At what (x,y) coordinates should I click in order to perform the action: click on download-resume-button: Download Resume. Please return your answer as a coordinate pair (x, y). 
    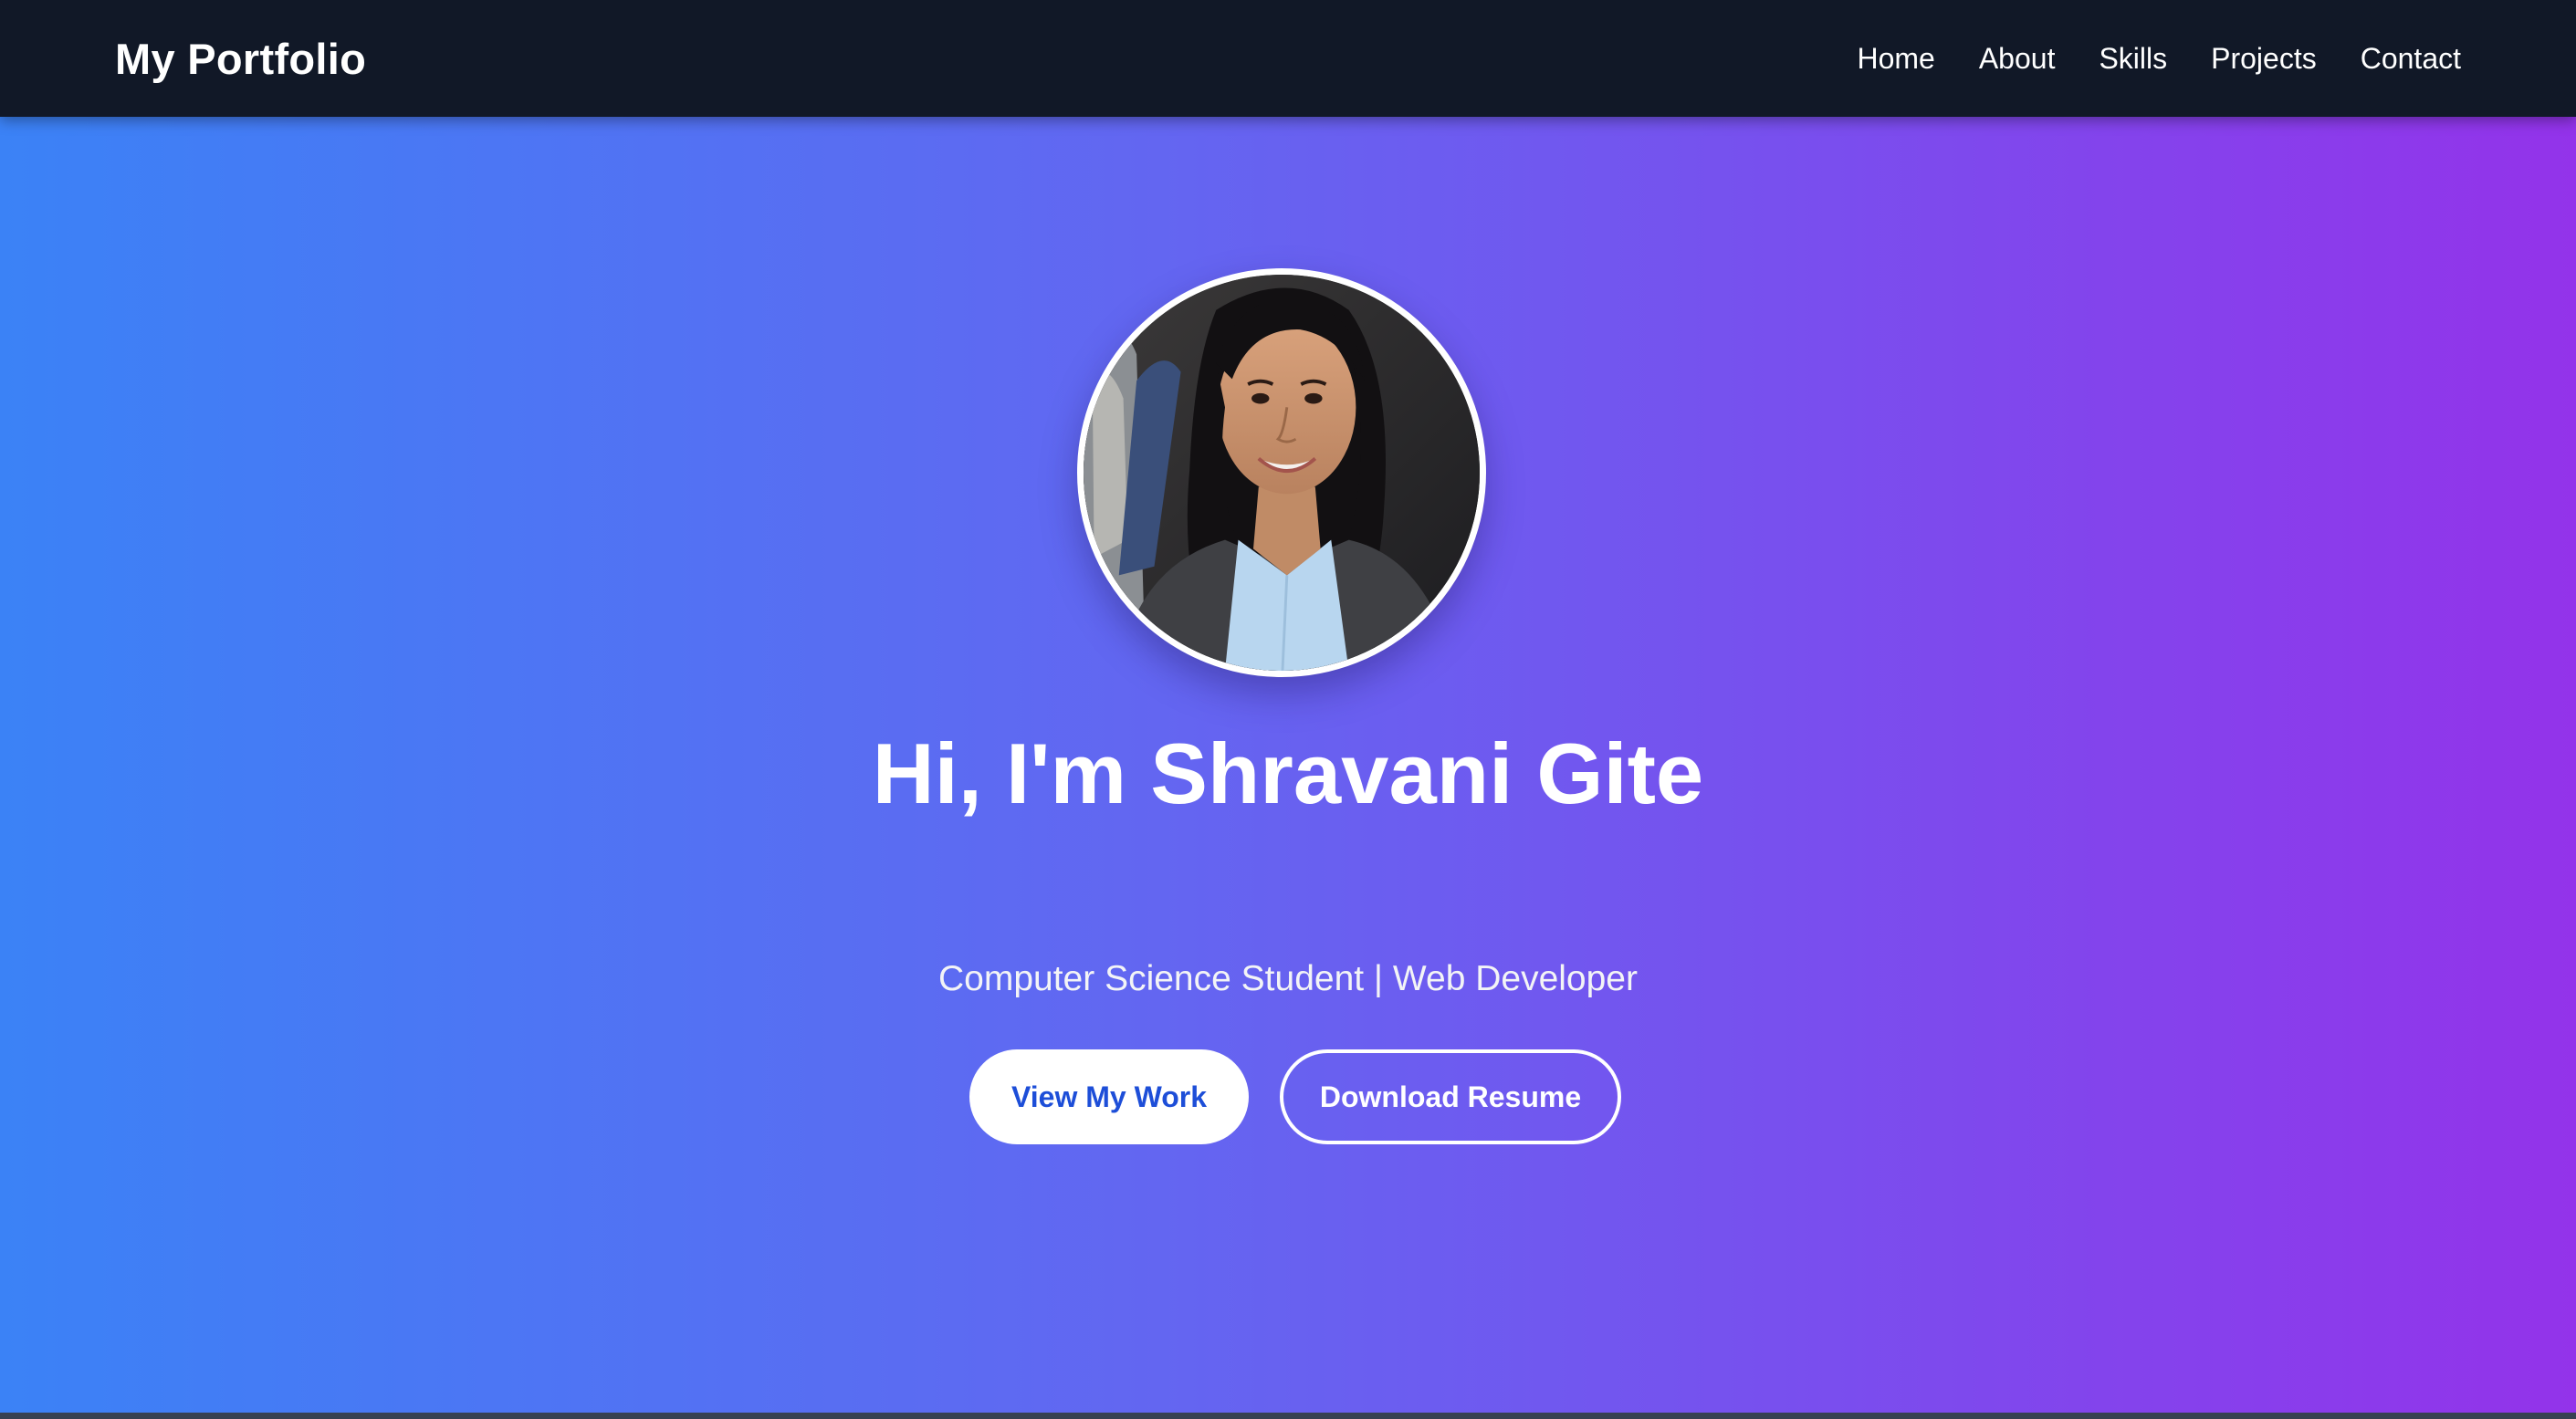
    Looking at the image, I should click on (1451, 1097).